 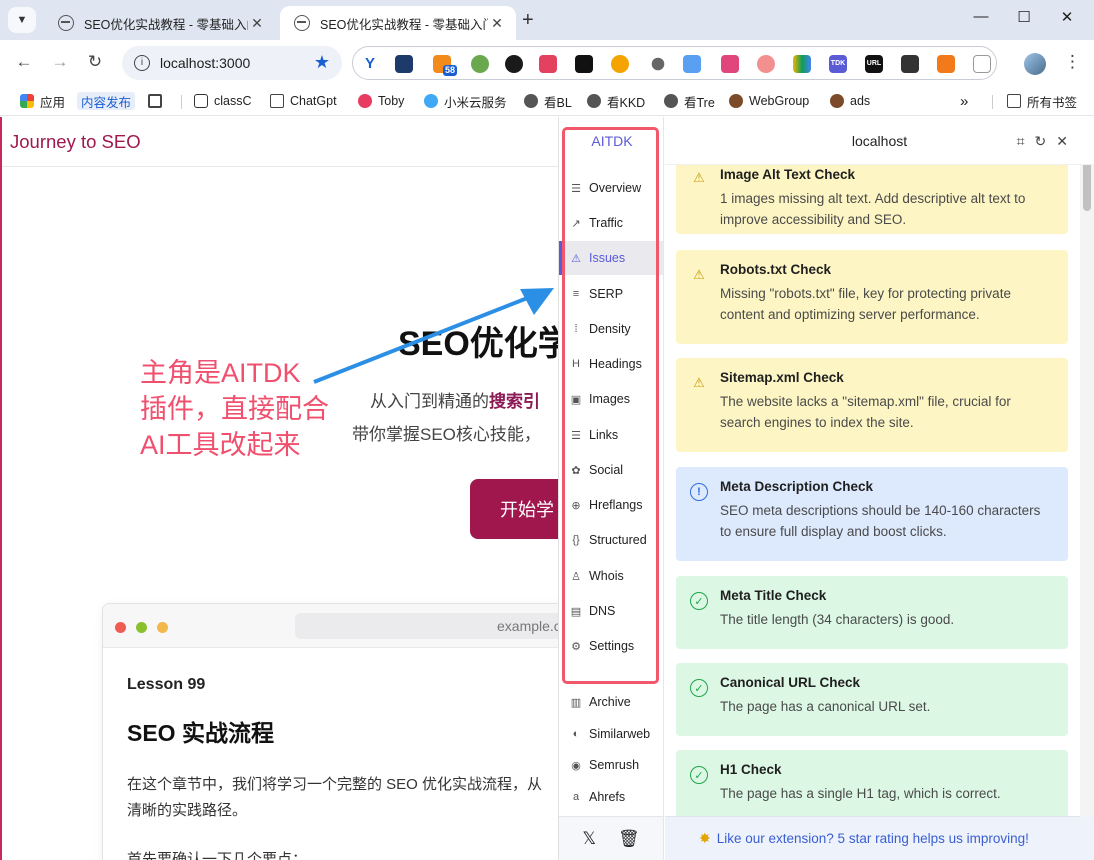 What do you see at coordinates (705, 838) in the screenshot?
I see `sparkle-icon: ✸` at bounding box center [705, 838].